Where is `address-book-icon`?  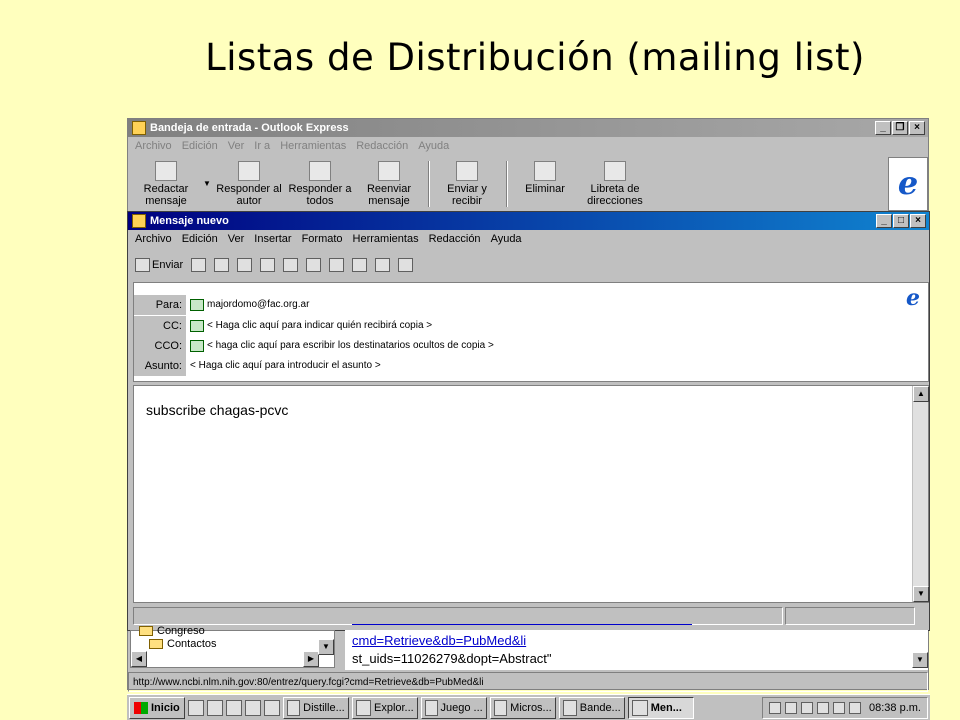
address-book-icon is located at coordinates (314, 265).